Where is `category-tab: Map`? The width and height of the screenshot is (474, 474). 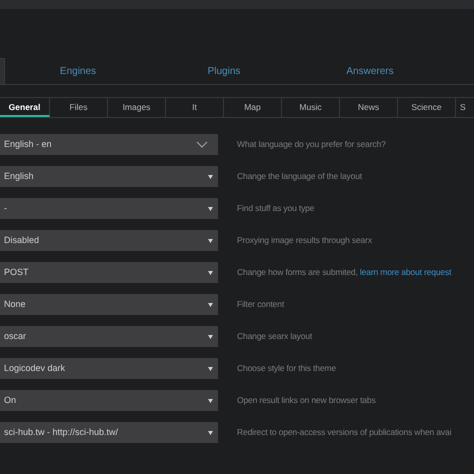 category-tab: Map is located at coordinates (253, 107).